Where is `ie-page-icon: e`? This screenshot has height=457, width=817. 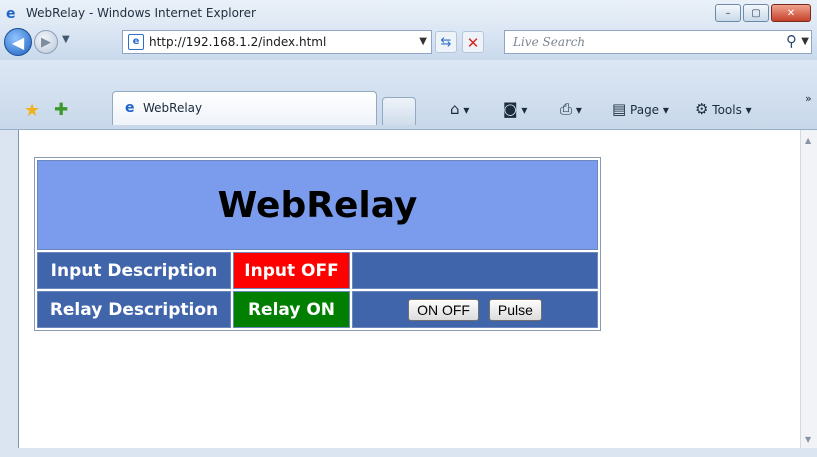 ie-page-icon: e is located at coordinates (130, 108).